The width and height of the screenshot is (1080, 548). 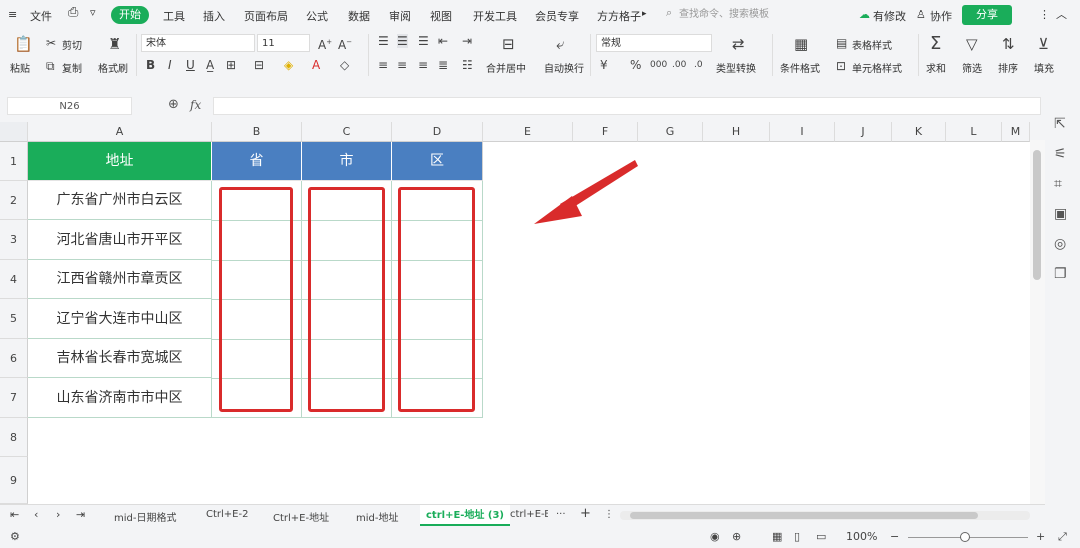 What do you see at coordinates (14, 437) in the screenshot?
I see `row-header-8: 8` at bounding box center [14, 437].